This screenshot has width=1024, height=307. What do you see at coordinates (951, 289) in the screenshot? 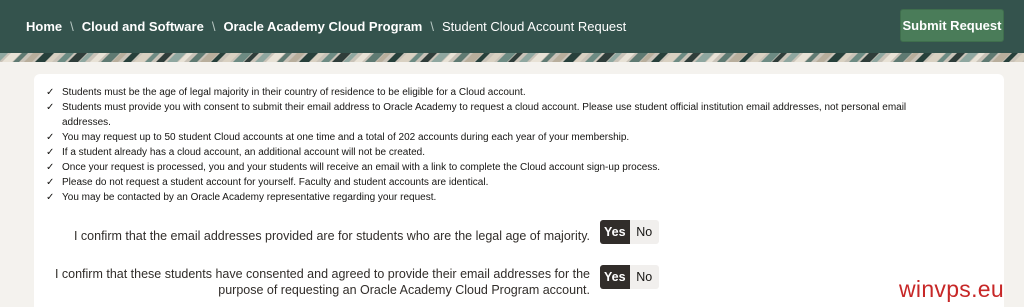
I see `watermark-text: winvps.eu` at bounding box center [951, 289].